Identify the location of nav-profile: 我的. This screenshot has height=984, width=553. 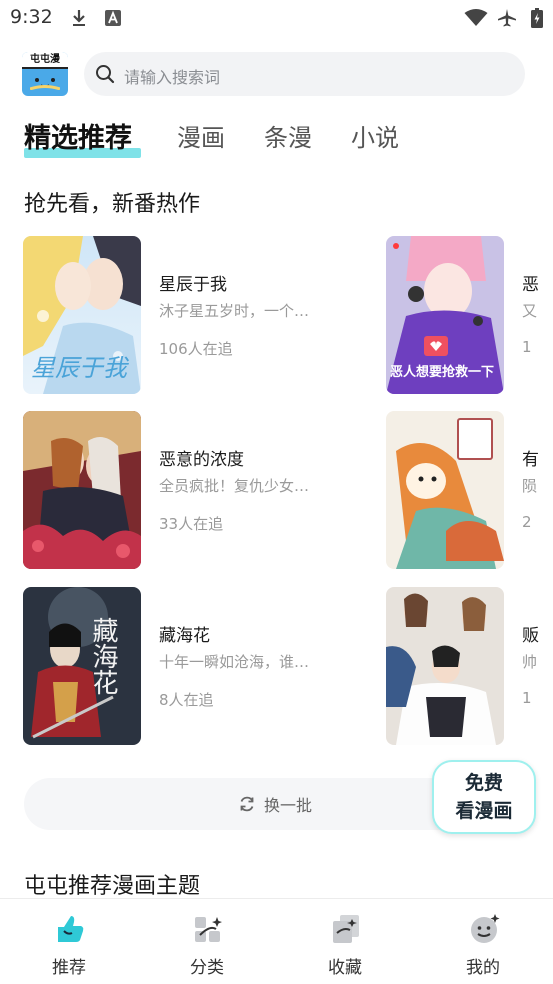
(483, 941).